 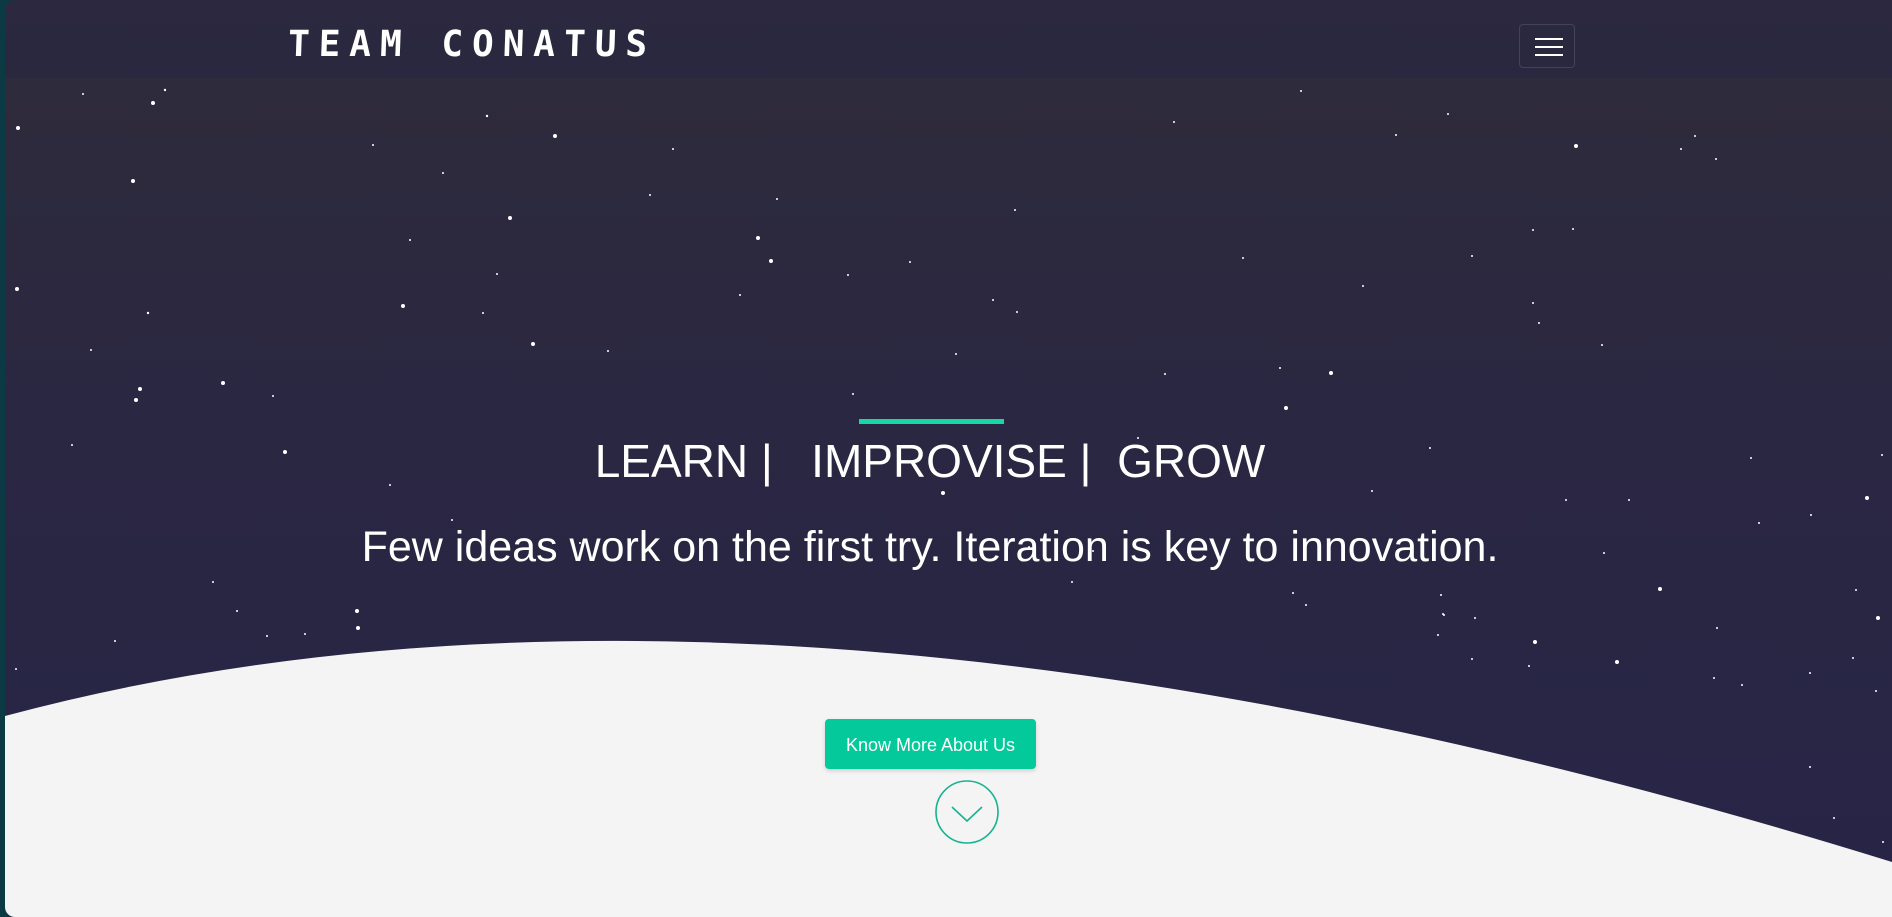 I want to click on chevron-down-circle-icon, so click(x=967, y=812).